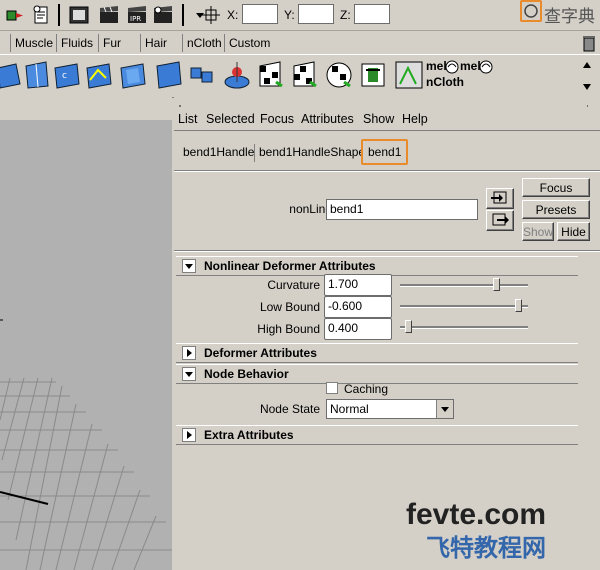 The image size is (600, 570). What do you see at coordinates (409, 75) in the screenshot?
I see `nonlinear-twist-icon` at bounding box center [409, 75].